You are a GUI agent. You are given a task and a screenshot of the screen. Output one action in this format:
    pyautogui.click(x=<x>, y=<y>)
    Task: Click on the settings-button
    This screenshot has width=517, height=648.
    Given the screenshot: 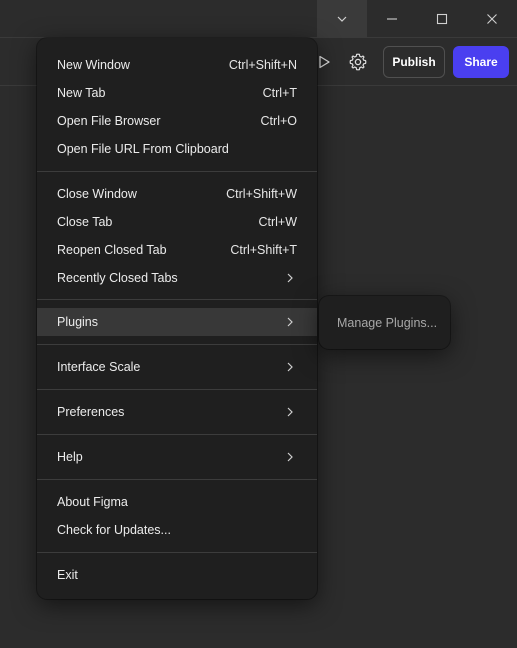 What is the action you would take?
    pyautogui.click(x=358, y=62)
    